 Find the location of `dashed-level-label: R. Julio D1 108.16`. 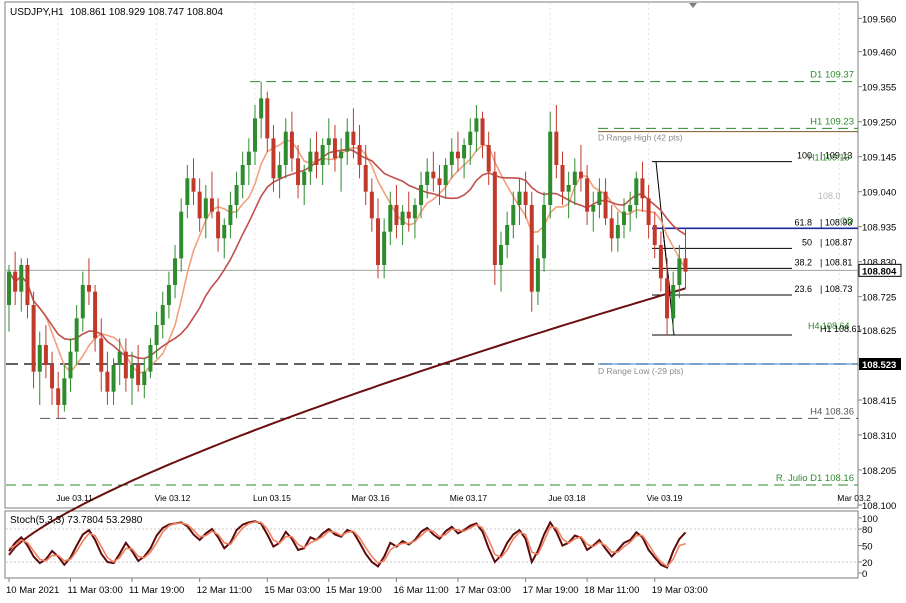

dashed-level-label: R. Julio D1 108.16 is located at coordinates (815, 478).